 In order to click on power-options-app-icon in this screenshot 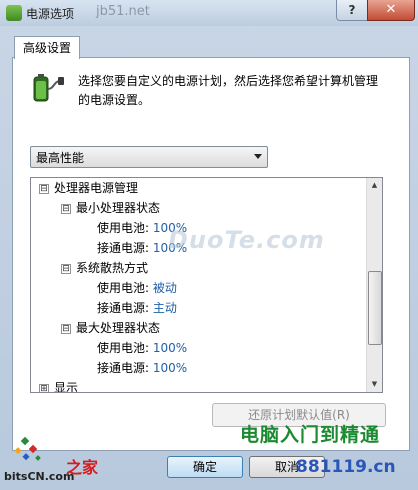, I will do `click(14, 13)`.